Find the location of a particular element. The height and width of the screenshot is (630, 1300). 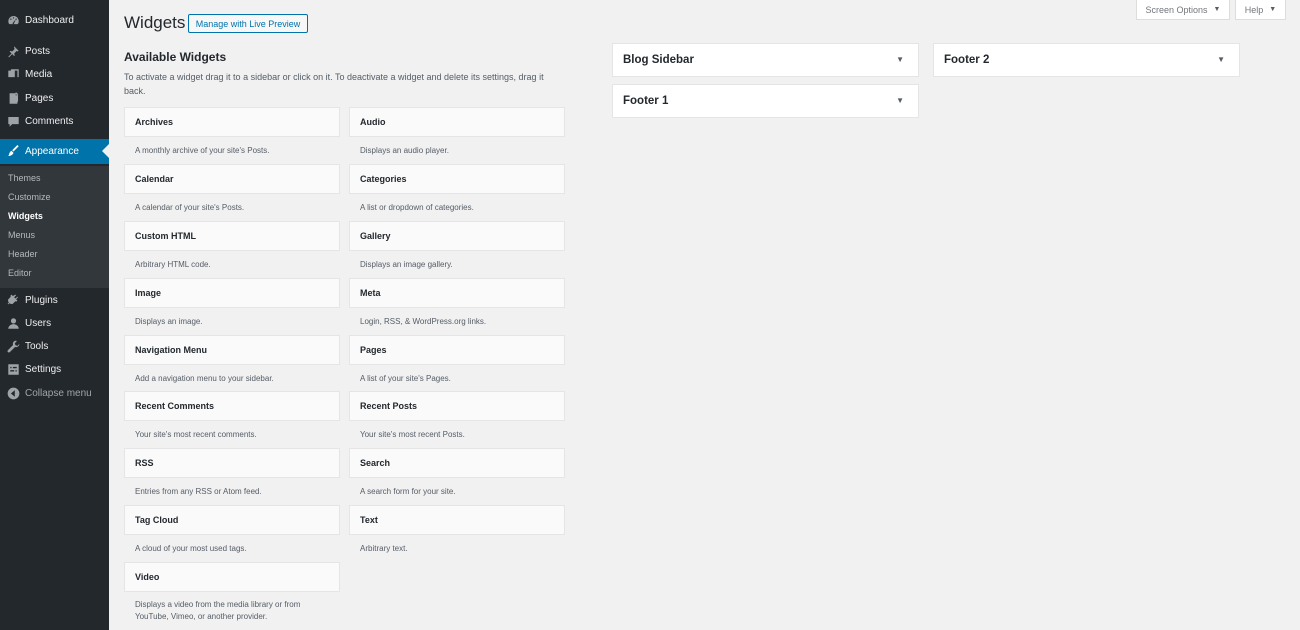

widget-description: Login, RSS, & WordPress.org links. is located at coordinates (423, 321).